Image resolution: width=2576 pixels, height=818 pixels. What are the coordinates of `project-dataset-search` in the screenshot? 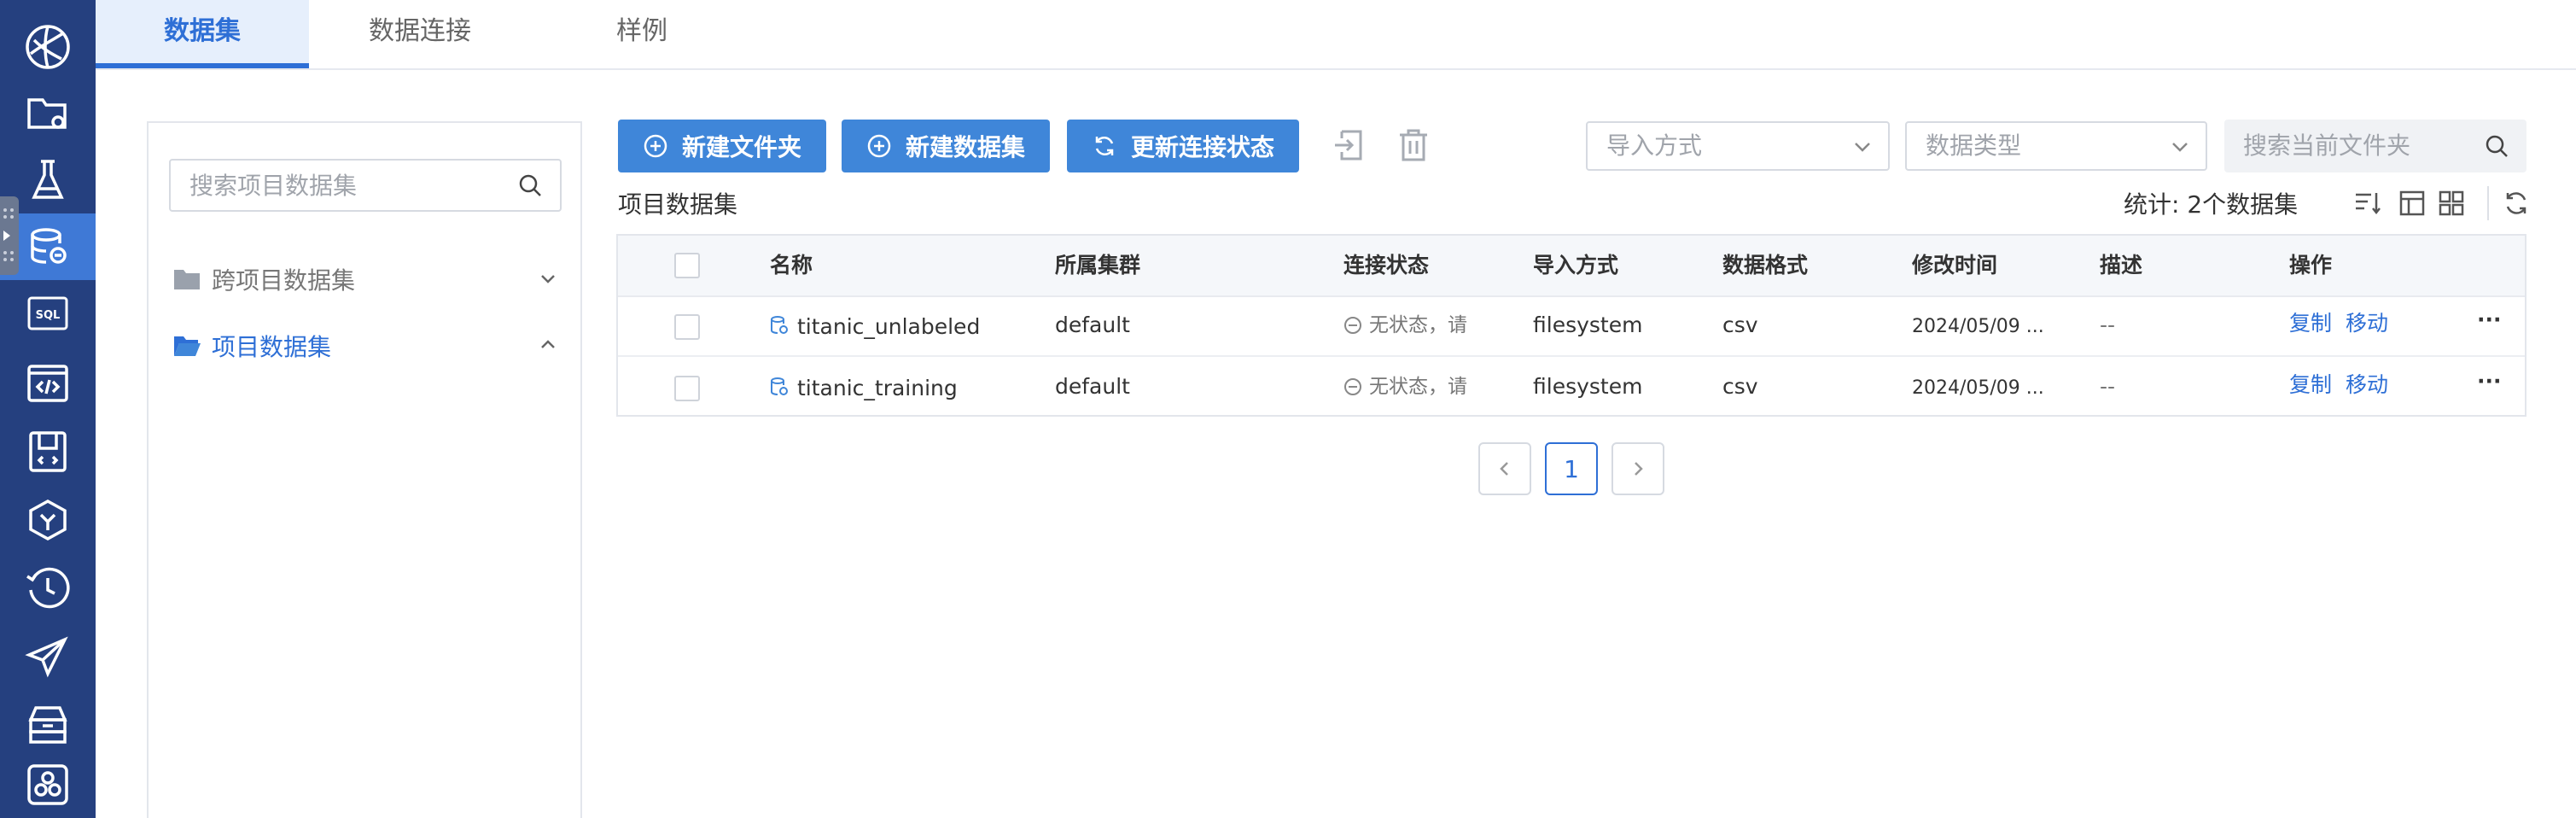 It's located at (365, 185).